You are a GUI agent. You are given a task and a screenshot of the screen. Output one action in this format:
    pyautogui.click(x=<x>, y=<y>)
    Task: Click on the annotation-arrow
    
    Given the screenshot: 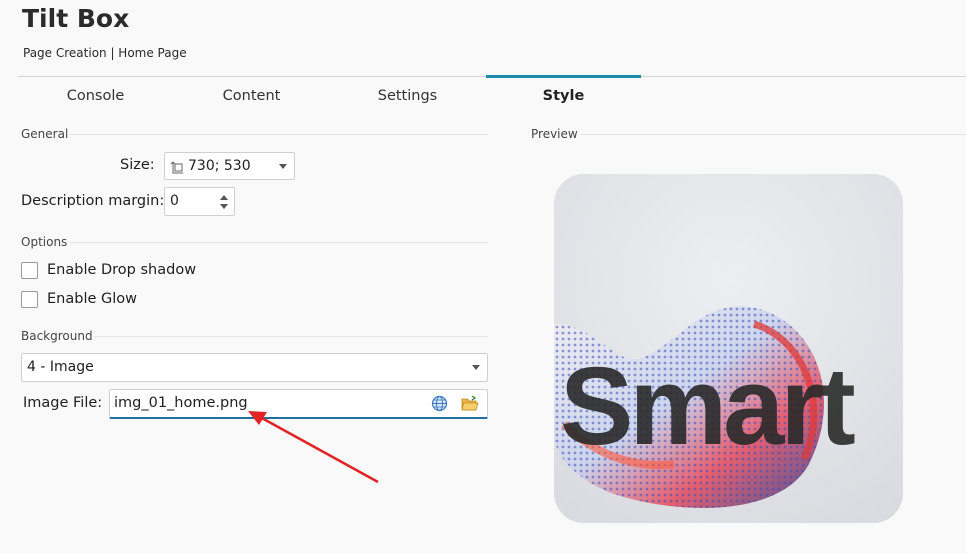 What is the action you would take?
    pyautogui.click(x=313, y=447)
    